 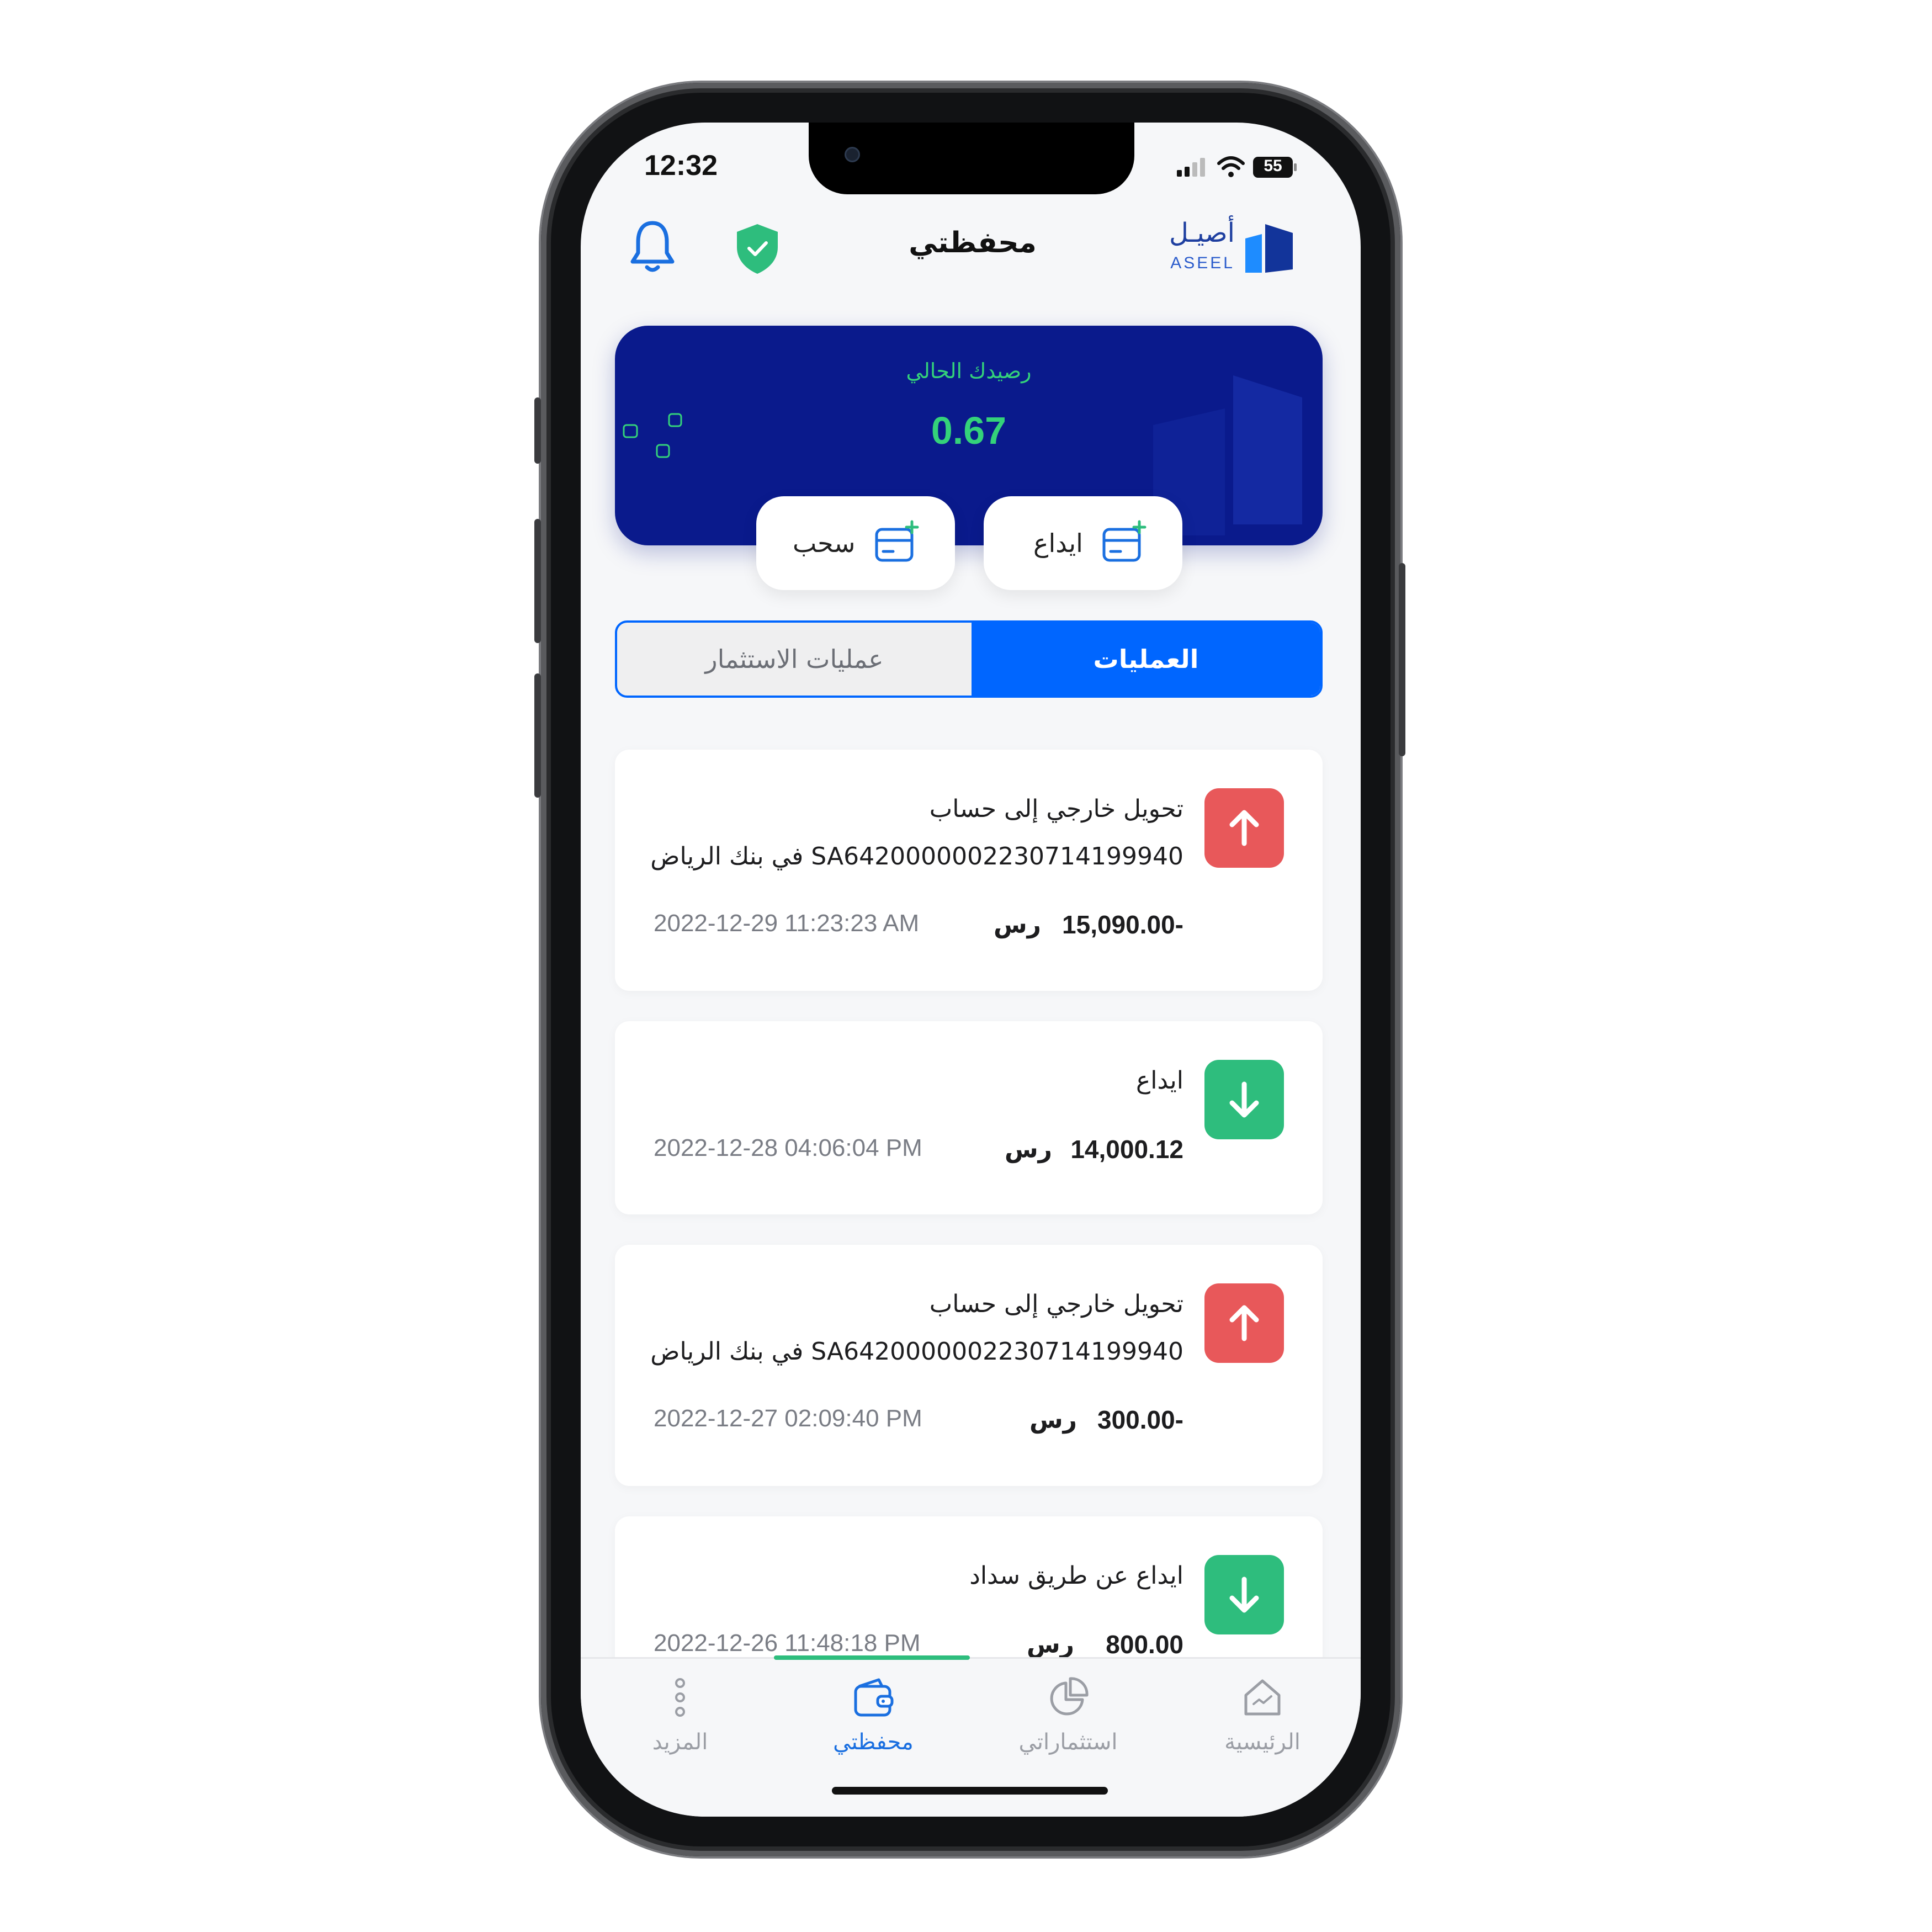 I want to click on logo-text-english: ASEEL, so click(x=1203, y=263).